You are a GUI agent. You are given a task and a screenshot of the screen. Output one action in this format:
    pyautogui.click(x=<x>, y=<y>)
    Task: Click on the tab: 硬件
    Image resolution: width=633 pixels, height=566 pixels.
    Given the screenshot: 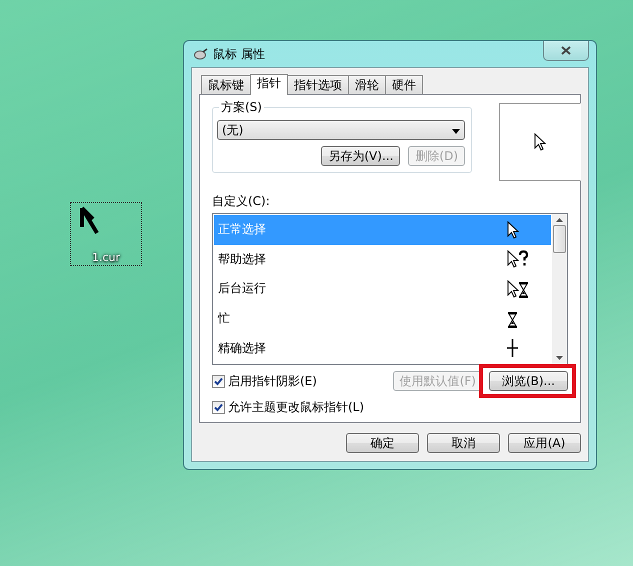 What is the action you would take?
    pyautogui.click(x=404, y=84)
    